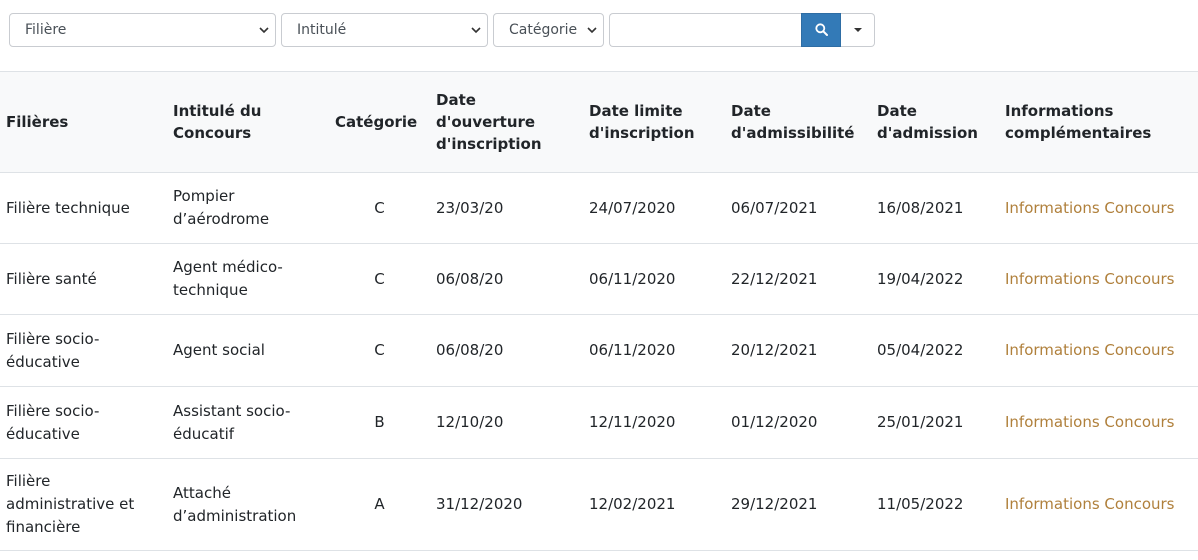  I want to click on header-categorie: Catégorie, so click(379, 122).